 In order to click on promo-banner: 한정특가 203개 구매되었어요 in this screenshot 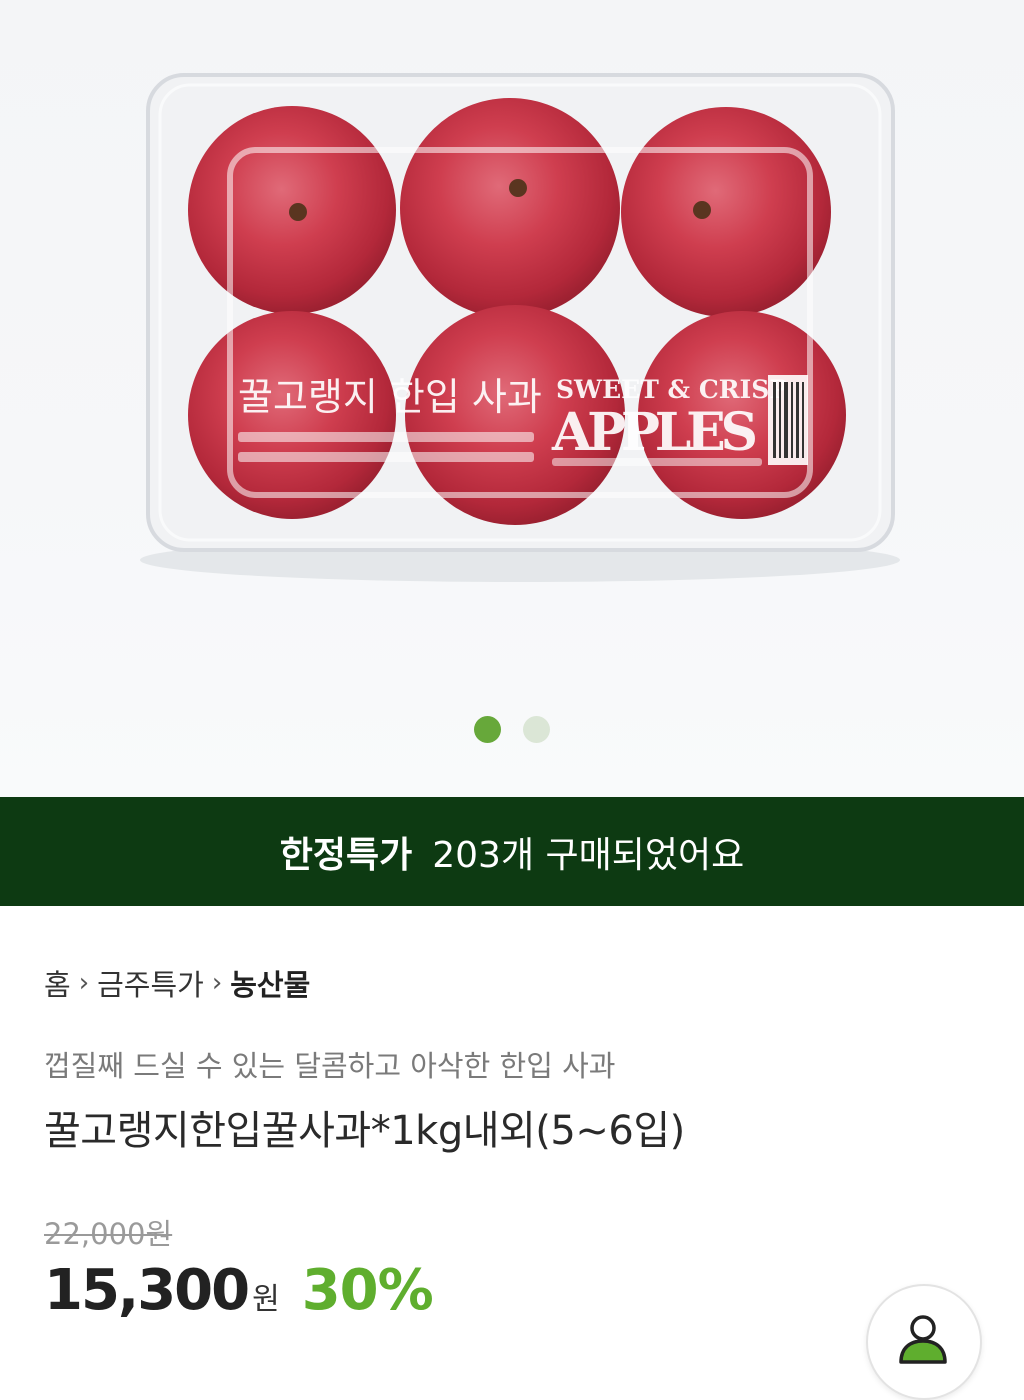, I will do `click(512, 851)`.